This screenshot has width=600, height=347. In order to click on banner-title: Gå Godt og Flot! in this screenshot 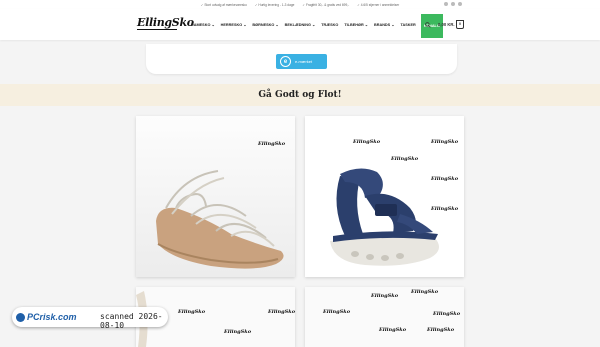, I will do `click(300, 95)`.